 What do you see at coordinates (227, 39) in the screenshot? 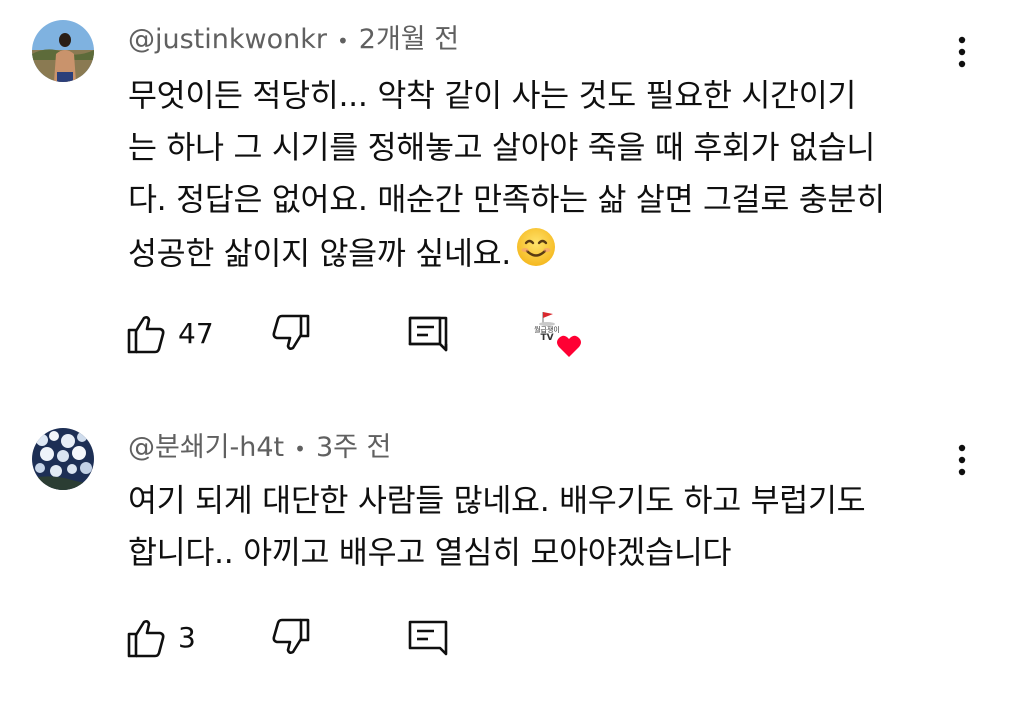
I see `author-name: @justinkwonkr` at bounding box center [227, 39].